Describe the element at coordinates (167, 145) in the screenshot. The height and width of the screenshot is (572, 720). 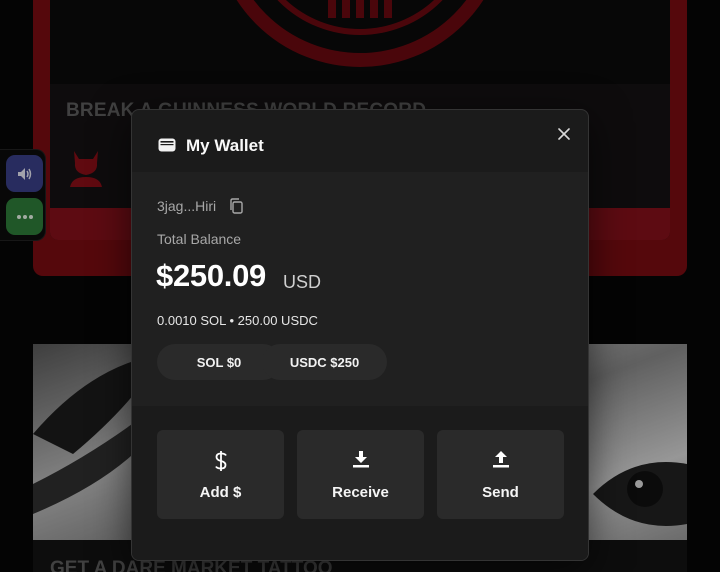
I see `wallet-icon` at that location.